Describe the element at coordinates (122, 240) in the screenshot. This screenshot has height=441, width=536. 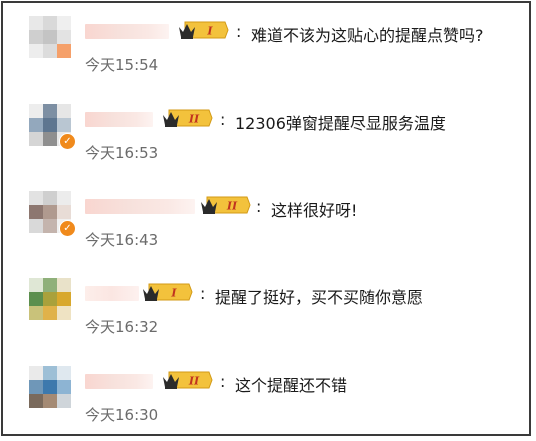
I see `comment-time: 今天16:43` at that location.